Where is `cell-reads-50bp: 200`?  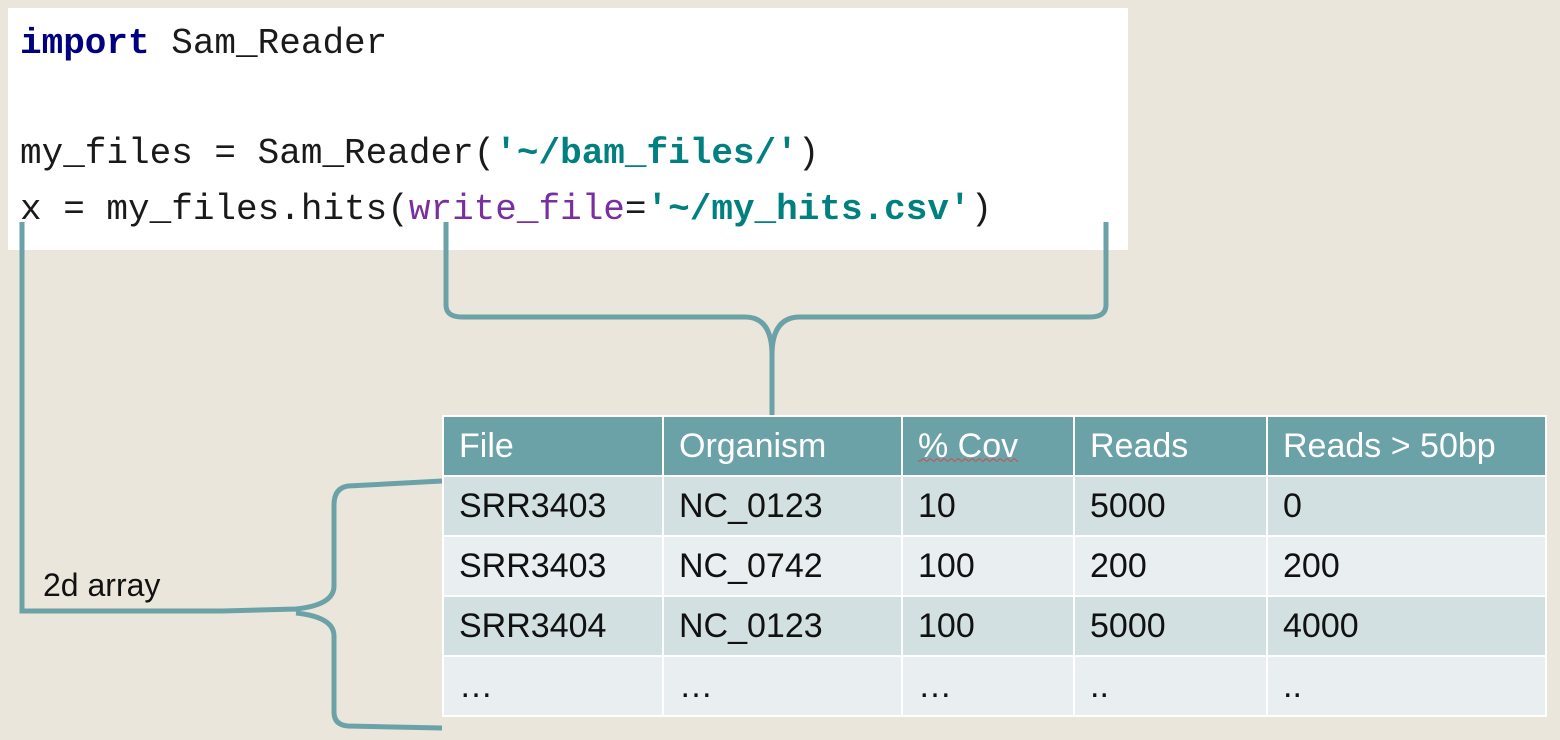
cell-reads-50bp: 200 is located at coordinates (1406, 566).